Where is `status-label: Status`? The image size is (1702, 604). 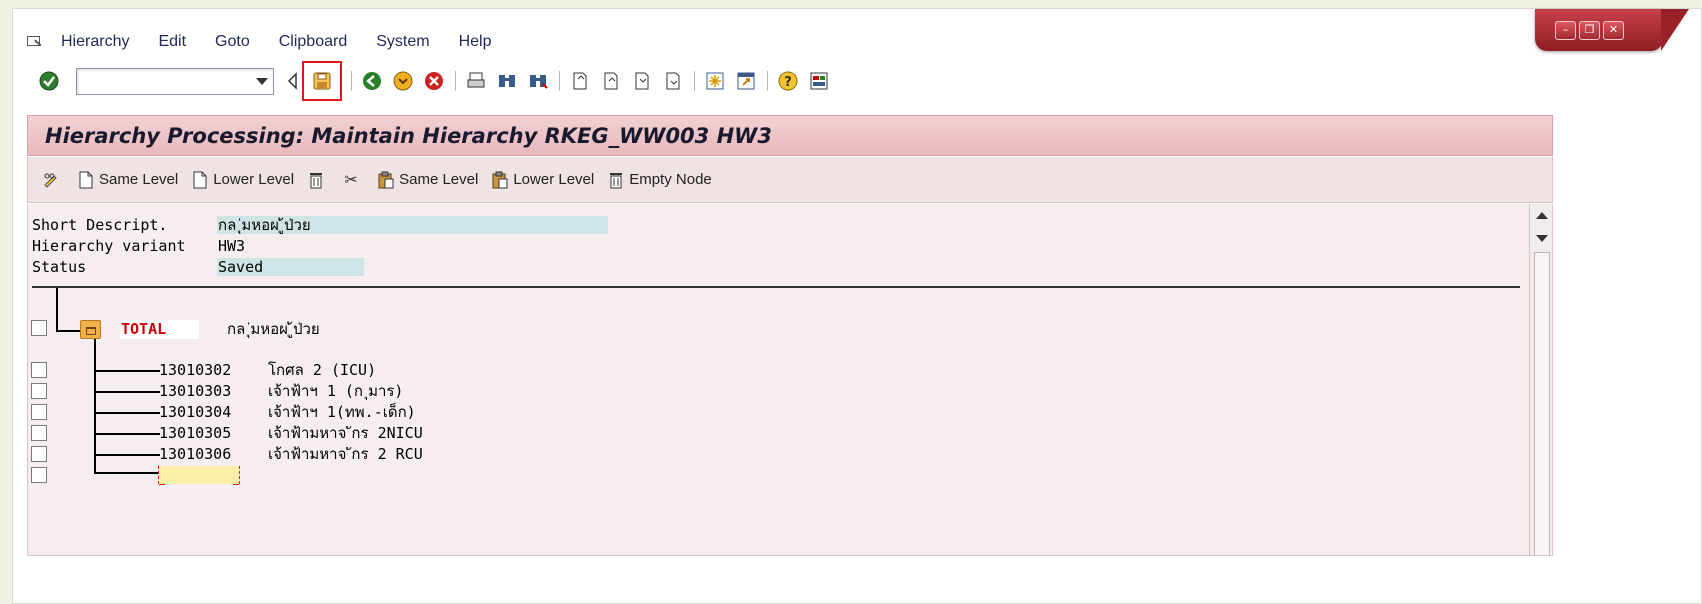
status-label: Status is located at coordinates (59, 267).